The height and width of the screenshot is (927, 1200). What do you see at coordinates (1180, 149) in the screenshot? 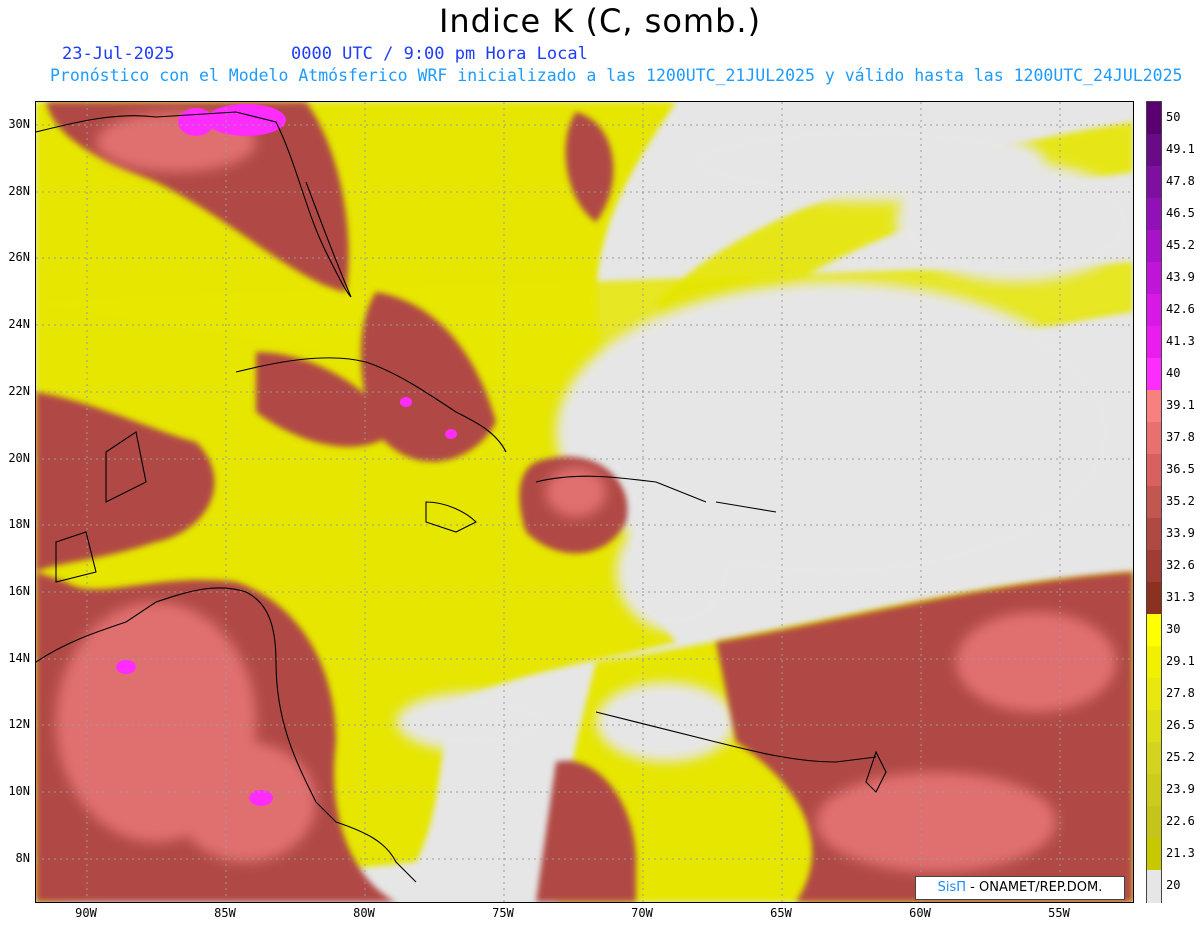
I see `colorbar-label: 49.1` at bounding box center [1180, 149].